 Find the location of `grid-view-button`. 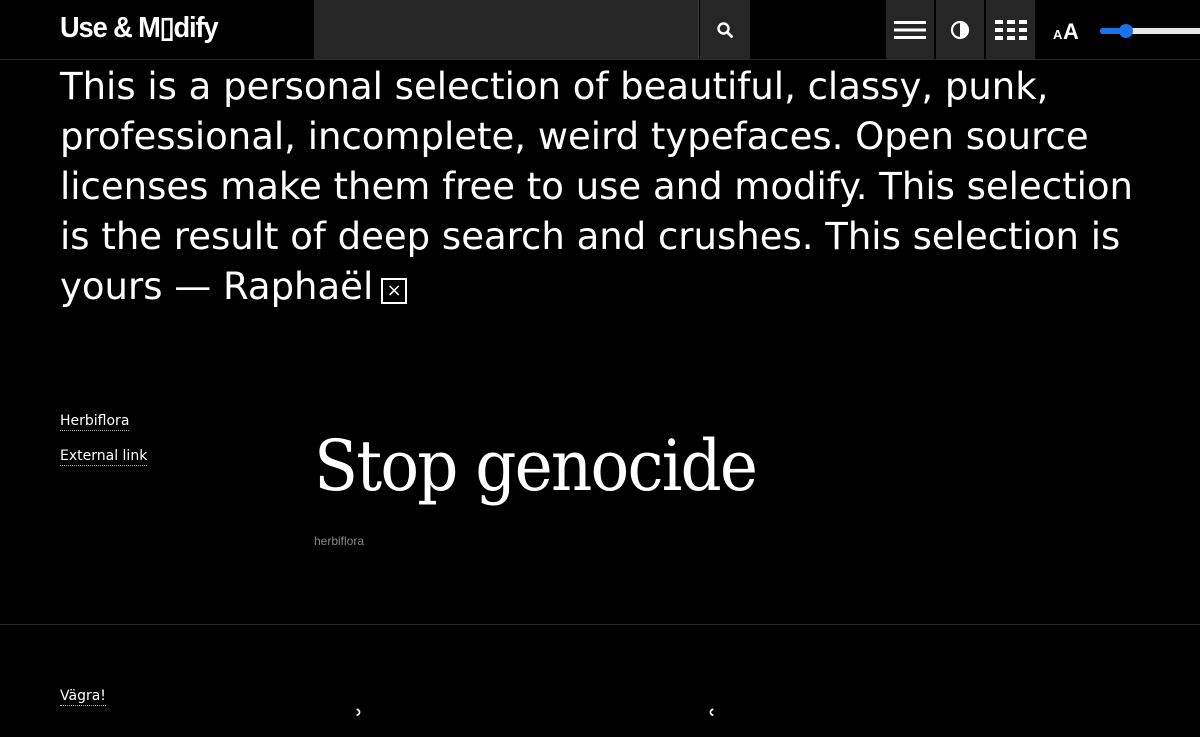

grid-view-button is located at coordinates (1010, 29).